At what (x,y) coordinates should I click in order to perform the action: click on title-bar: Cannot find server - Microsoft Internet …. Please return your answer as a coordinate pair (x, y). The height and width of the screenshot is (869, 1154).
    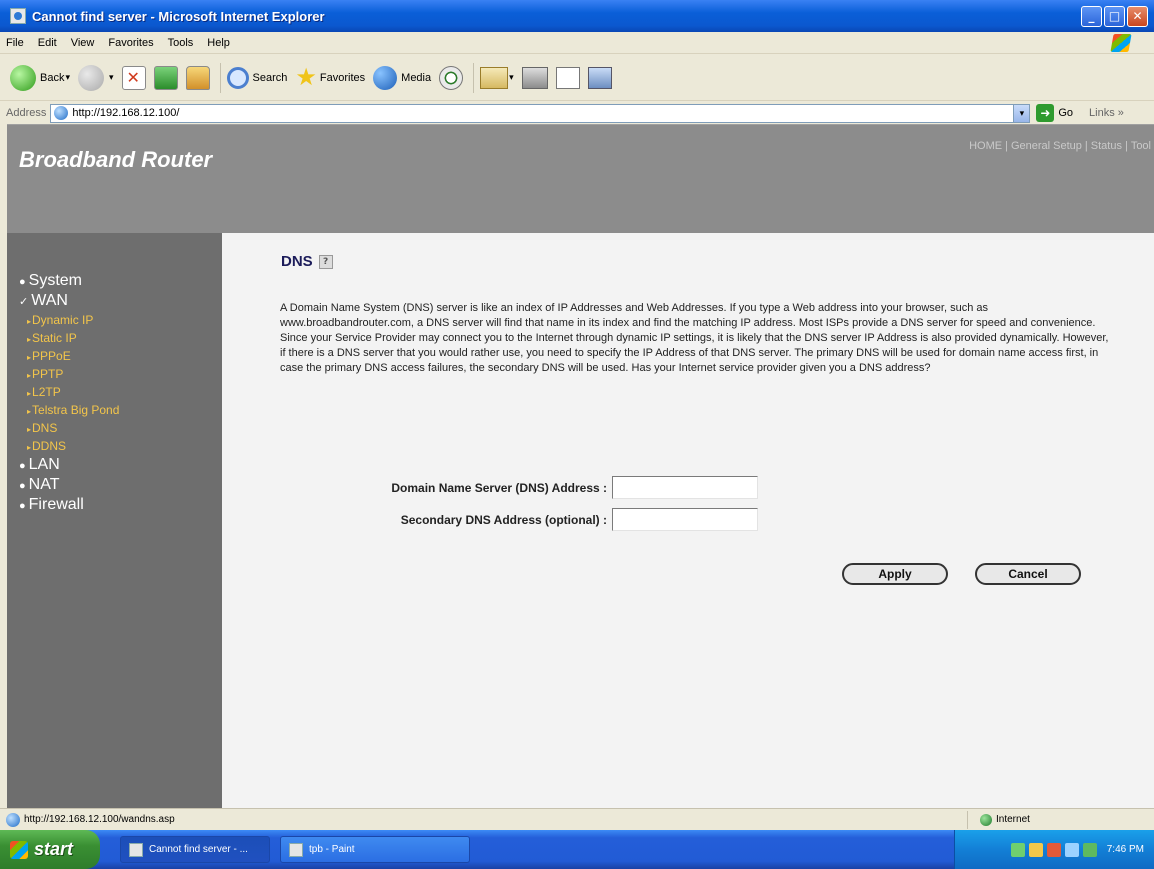
    Looking at the image, I should click on (577, 16).